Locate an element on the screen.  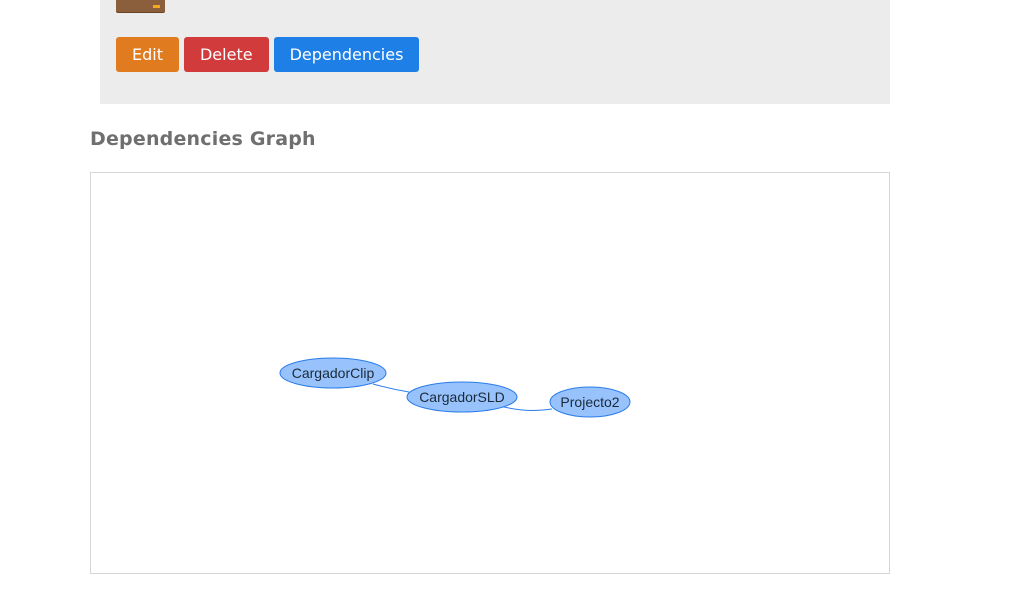
thumbnail-slot-icon is located at coordinates (156, 6).